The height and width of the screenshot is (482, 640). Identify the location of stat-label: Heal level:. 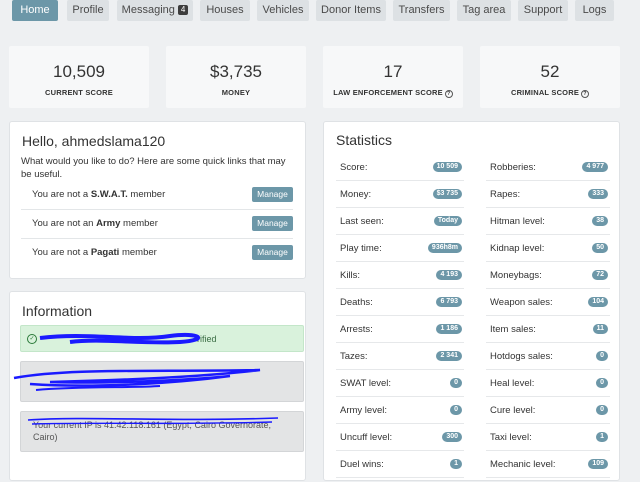
(512, 383).